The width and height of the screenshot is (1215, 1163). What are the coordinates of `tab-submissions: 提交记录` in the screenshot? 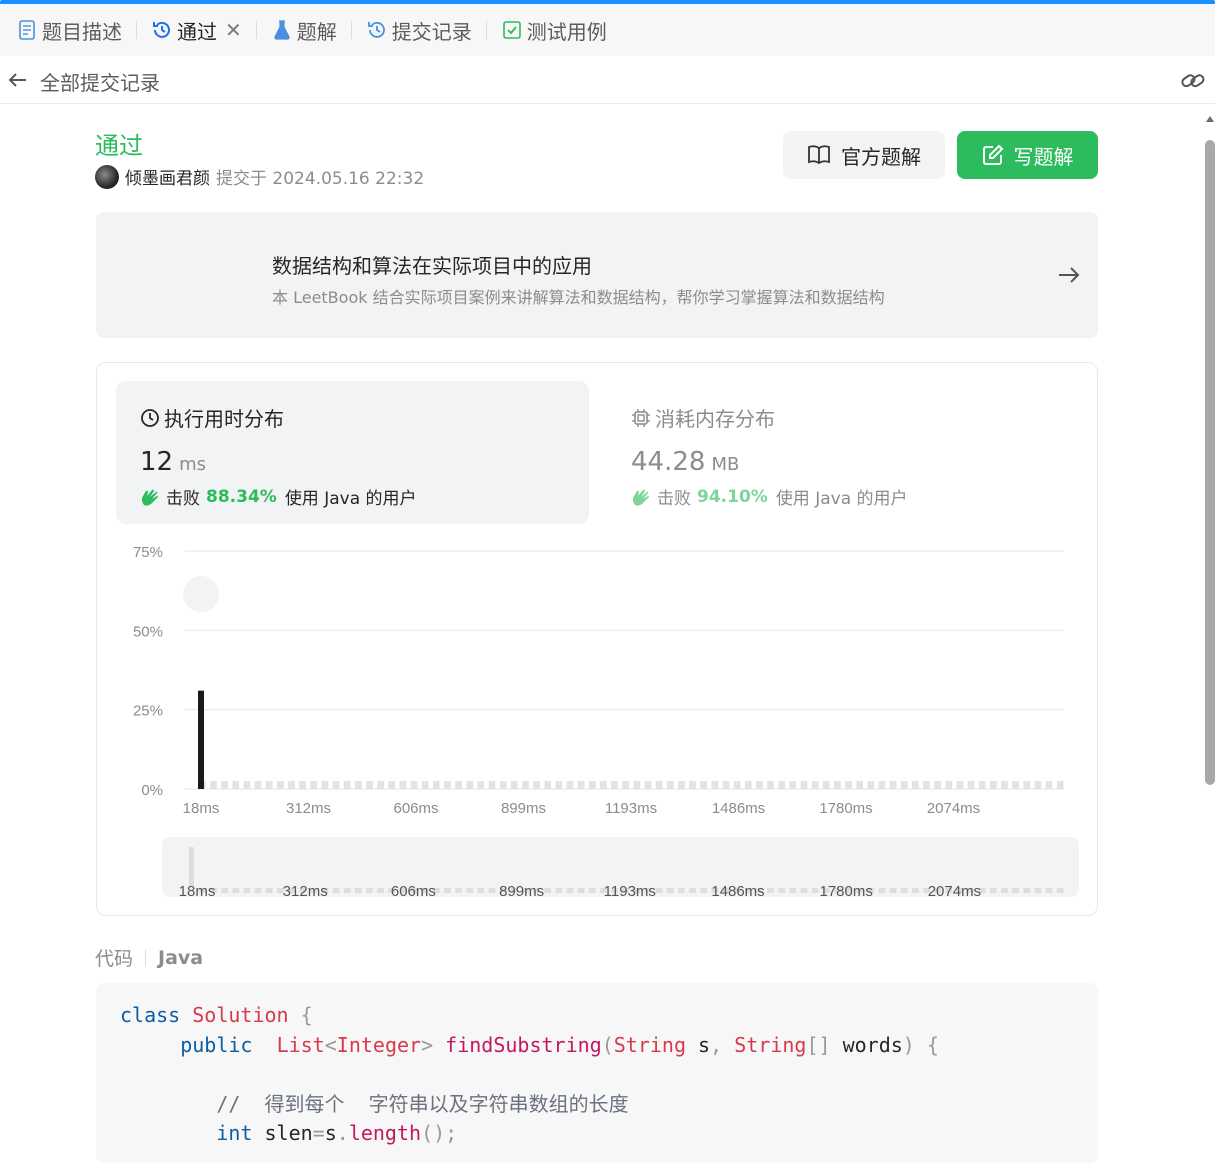 It's located at (419, 30).